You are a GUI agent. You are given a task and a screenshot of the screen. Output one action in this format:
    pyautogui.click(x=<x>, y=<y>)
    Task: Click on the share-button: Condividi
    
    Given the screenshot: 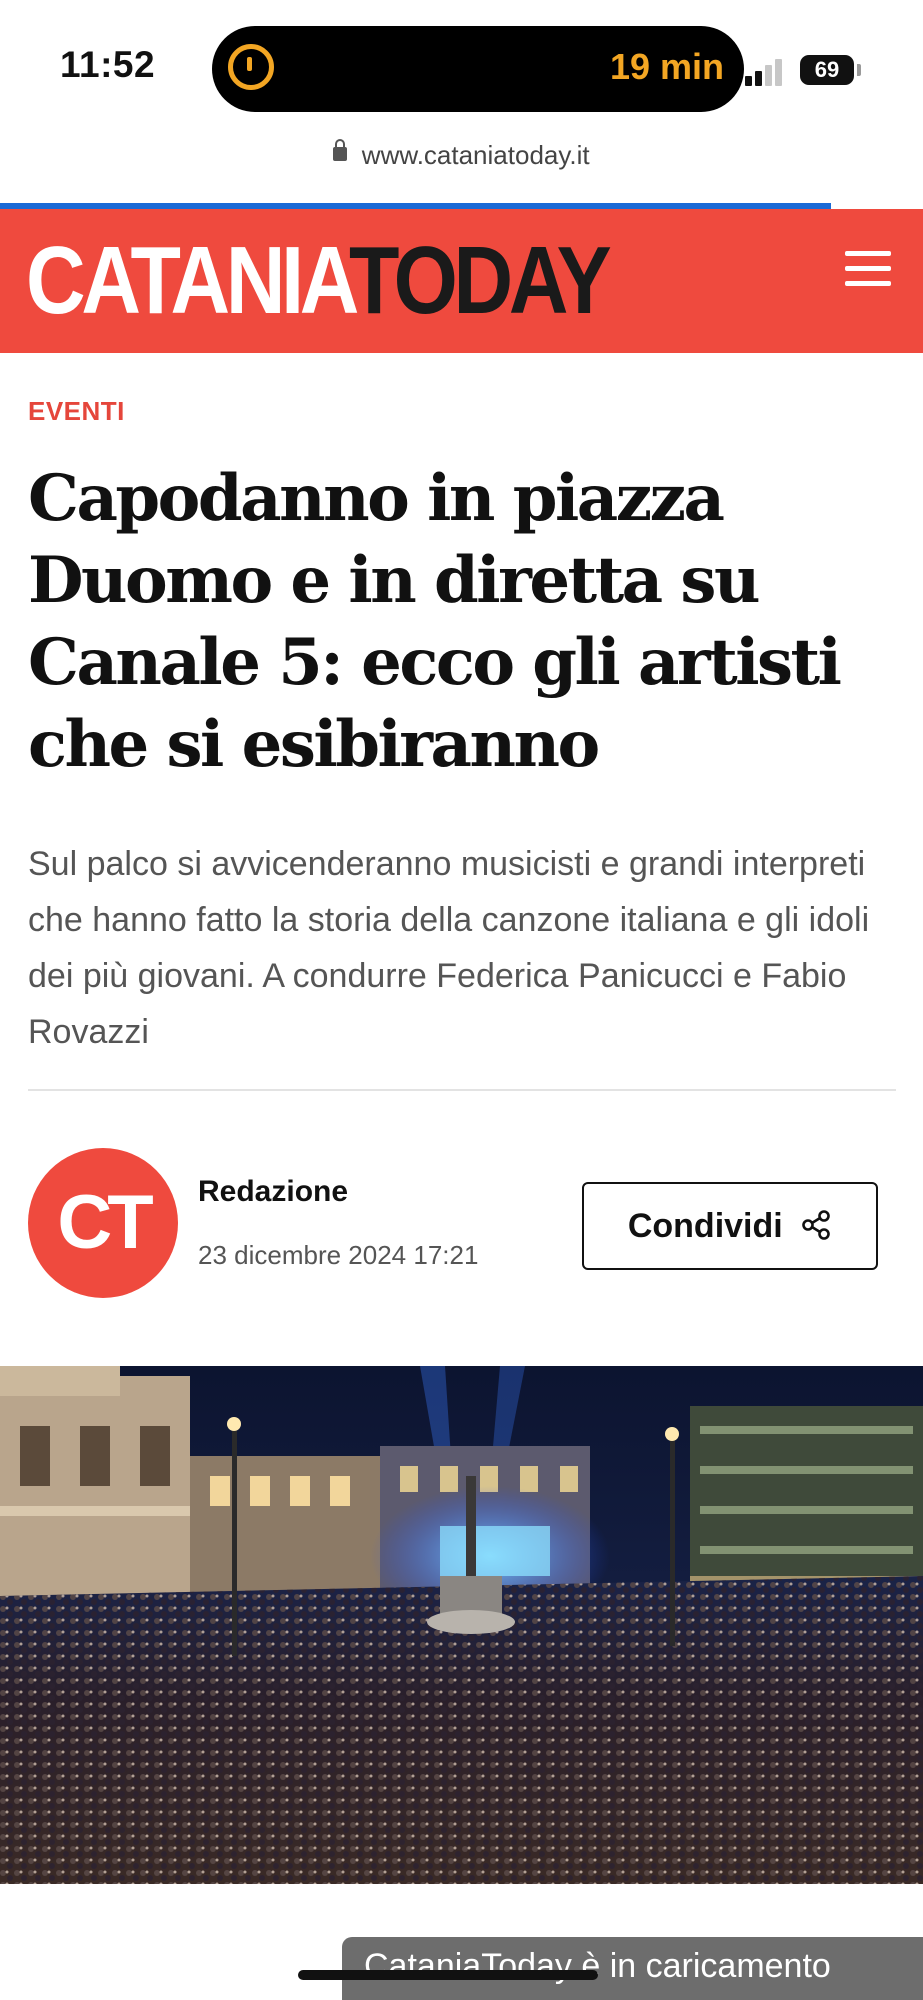 What is the action you would take?
    pyautogui.click(x=730, y=1226)
    